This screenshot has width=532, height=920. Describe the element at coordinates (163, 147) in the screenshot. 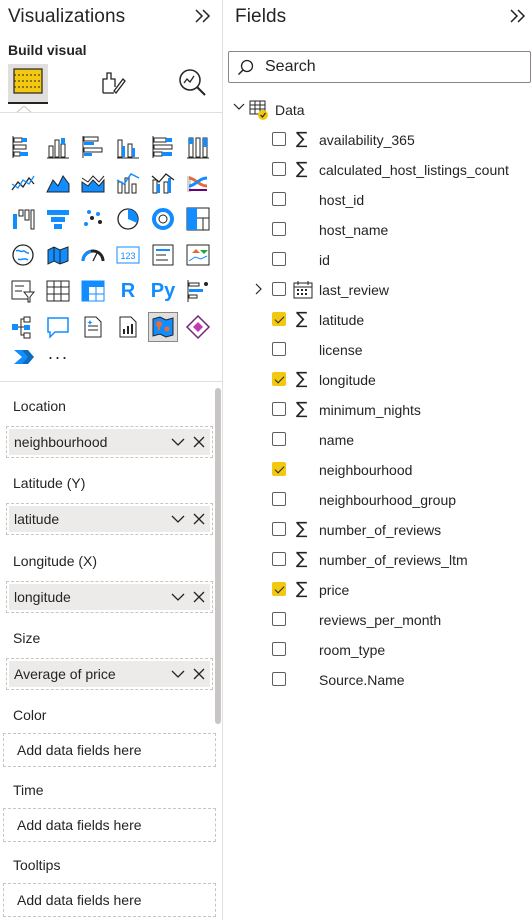

I see `100-stacked-bar-chart-icon` at that location.